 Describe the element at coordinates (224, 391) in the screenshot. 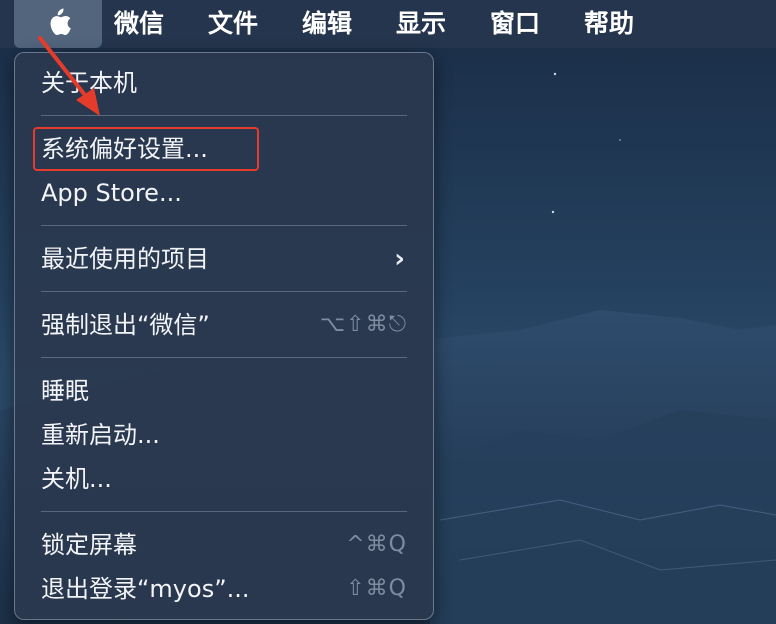

I see `menu-item-sleep: 睡眠` at that location.